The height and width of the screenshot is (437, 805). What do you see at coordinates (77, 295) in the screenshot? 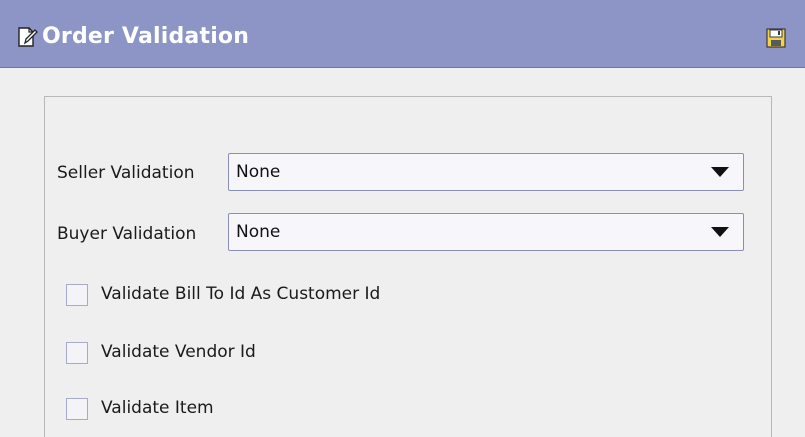
I see `validate-bill-to-checkbox` at bounding box center [77, 295].